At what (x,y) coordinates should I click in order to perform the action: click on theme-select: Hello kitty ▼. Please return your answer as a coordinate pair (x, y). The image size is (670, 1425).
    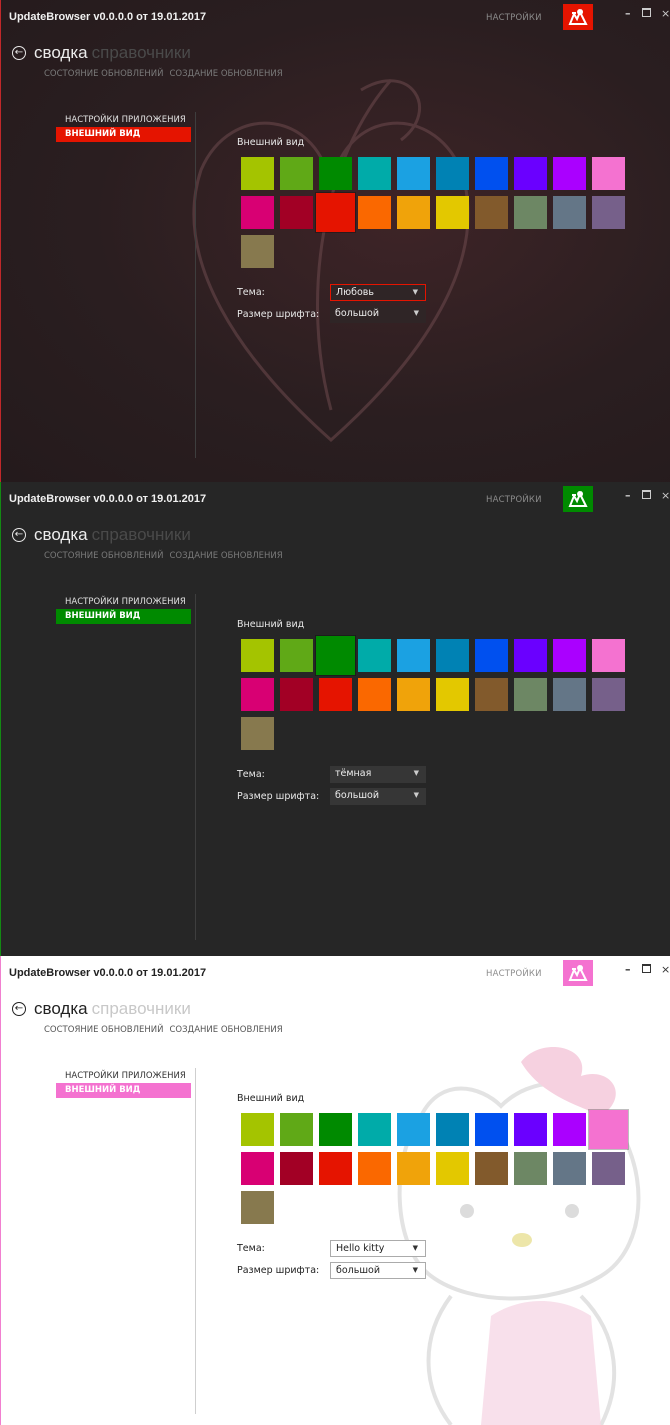
    Looking at the image, I should click on (378, 1248).